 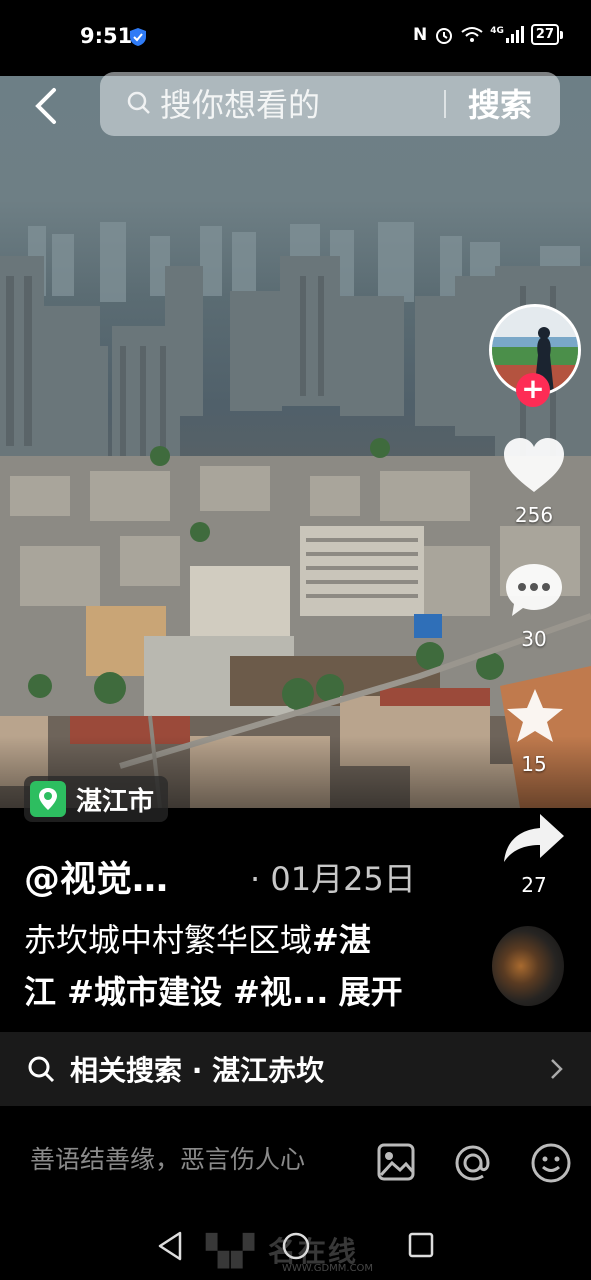 I want to click on nfc-icon: N, so click(x=420, y=34).